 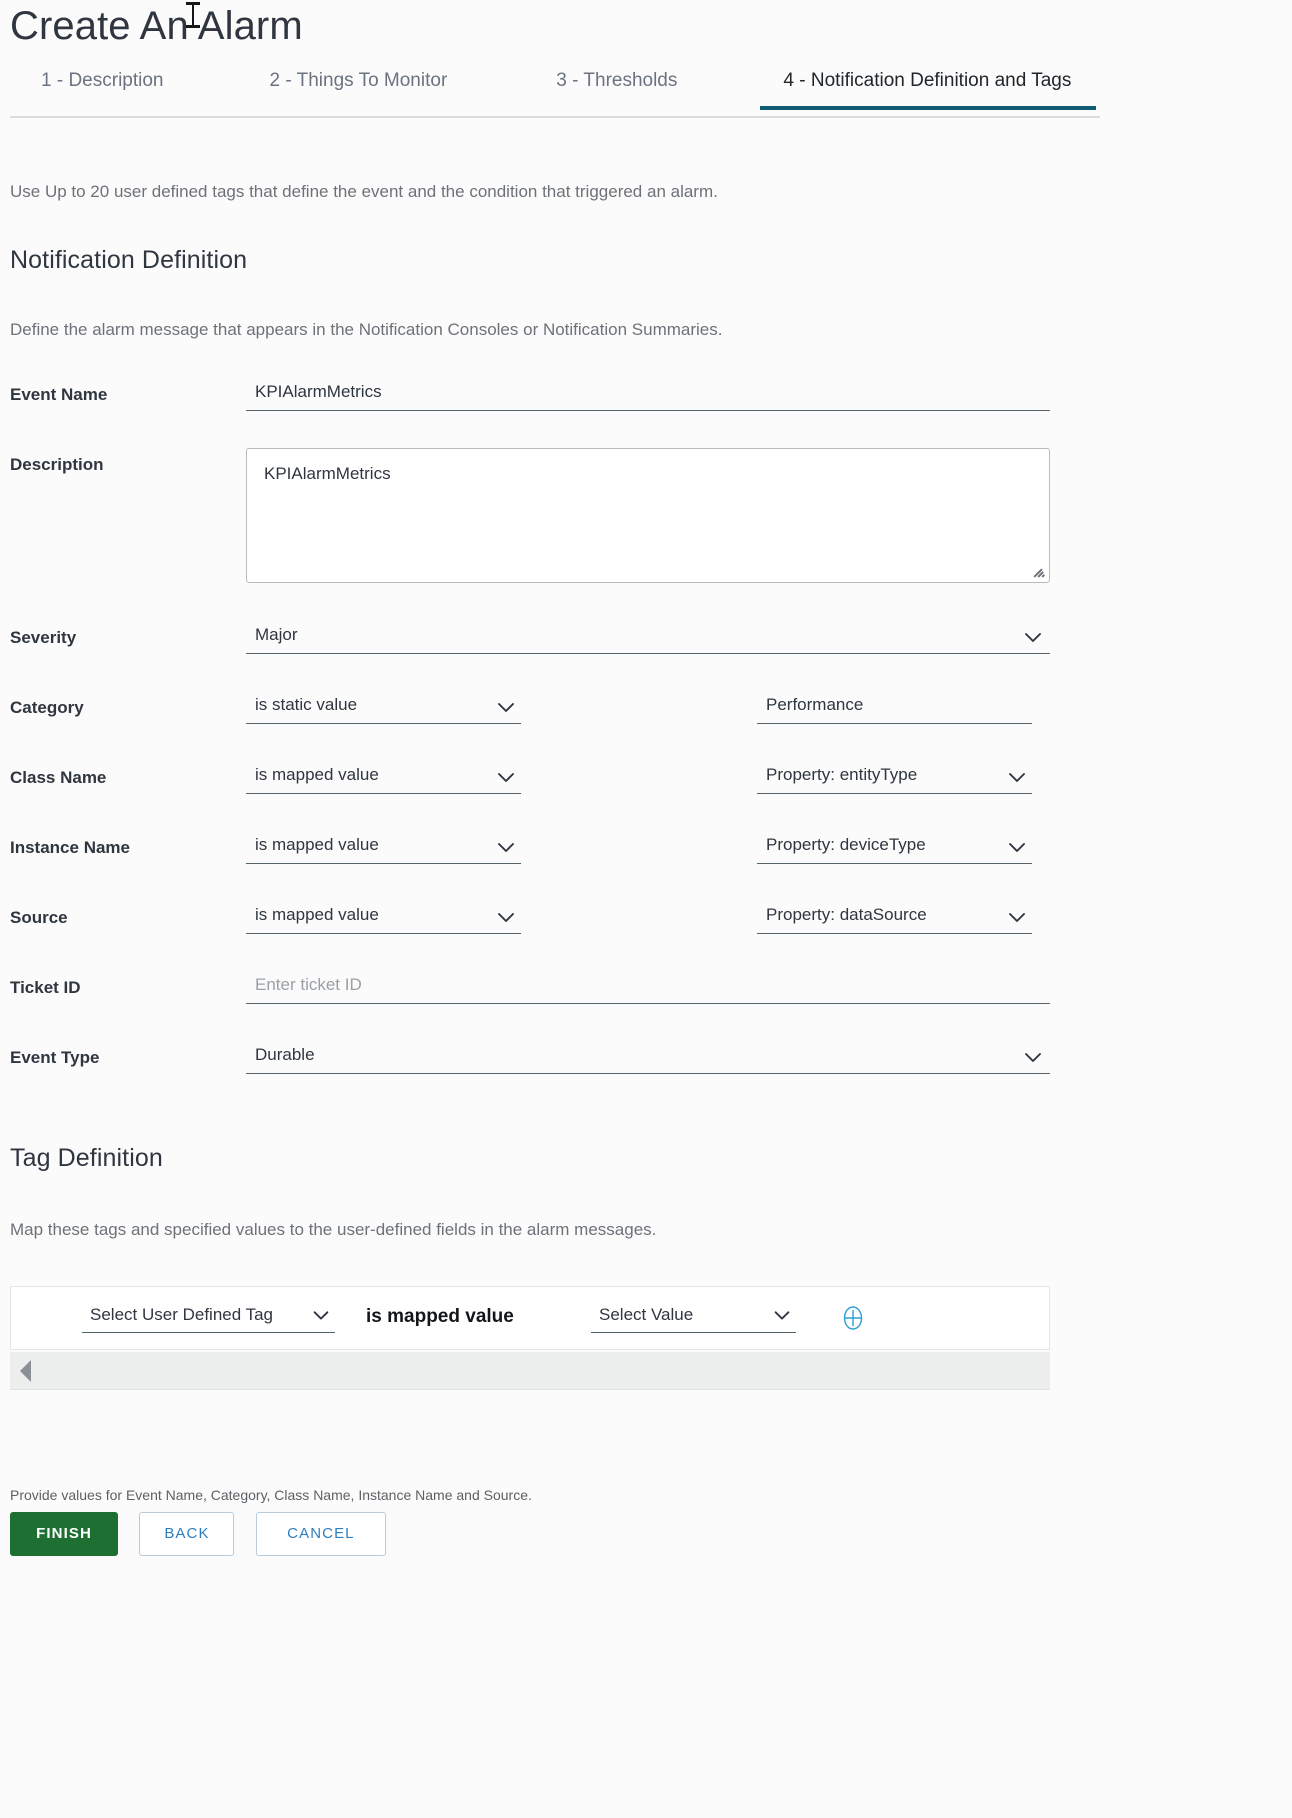 What do you see at coordinates (530, 1318) in the screenshot?
I see `tag-row-card: is mapped value` at bounding box center [530, 1318].